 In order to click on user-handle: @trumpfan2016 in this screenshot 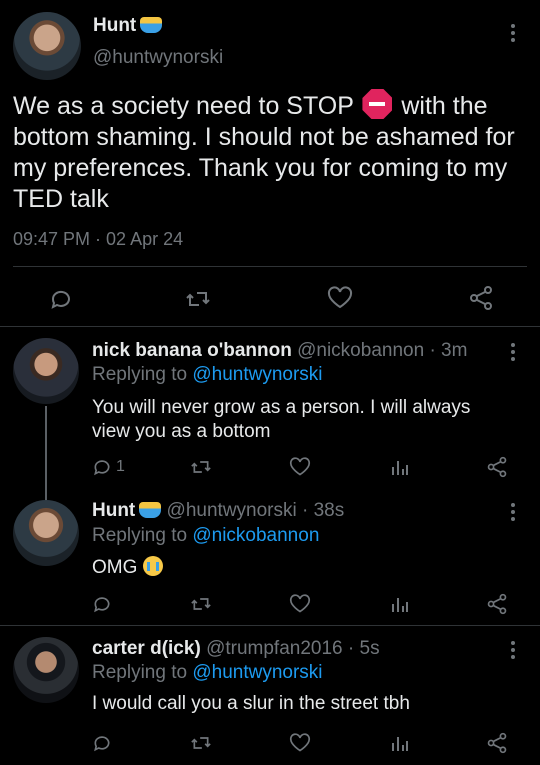, I will do `click(274, 648)`.